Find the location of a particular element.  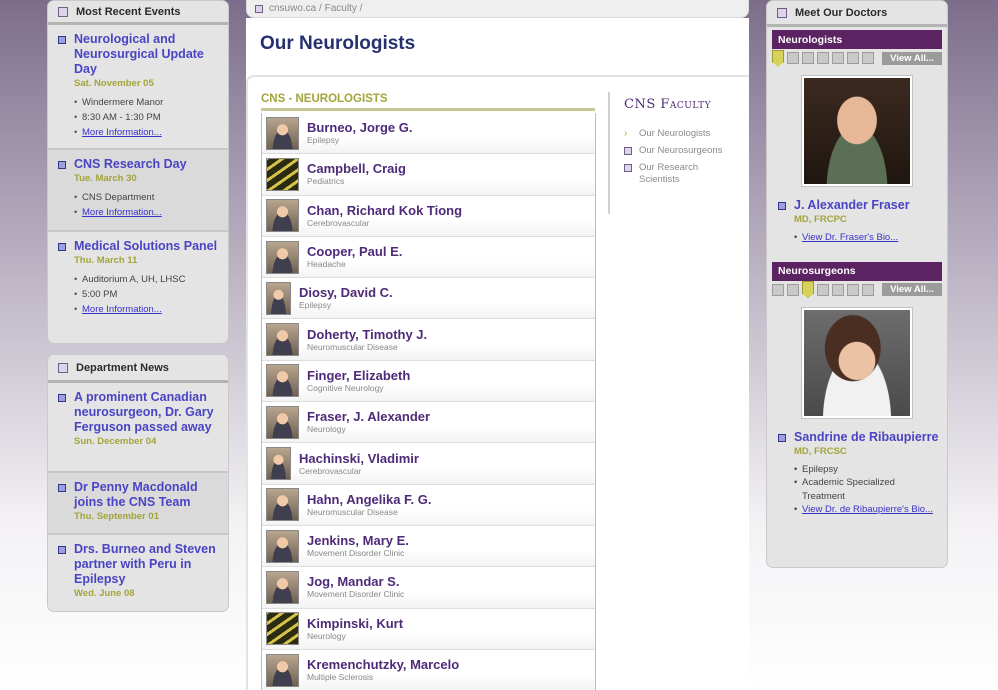

doctor-name: Hahn, Angelika F. G. is located at coordinates (369, 499).